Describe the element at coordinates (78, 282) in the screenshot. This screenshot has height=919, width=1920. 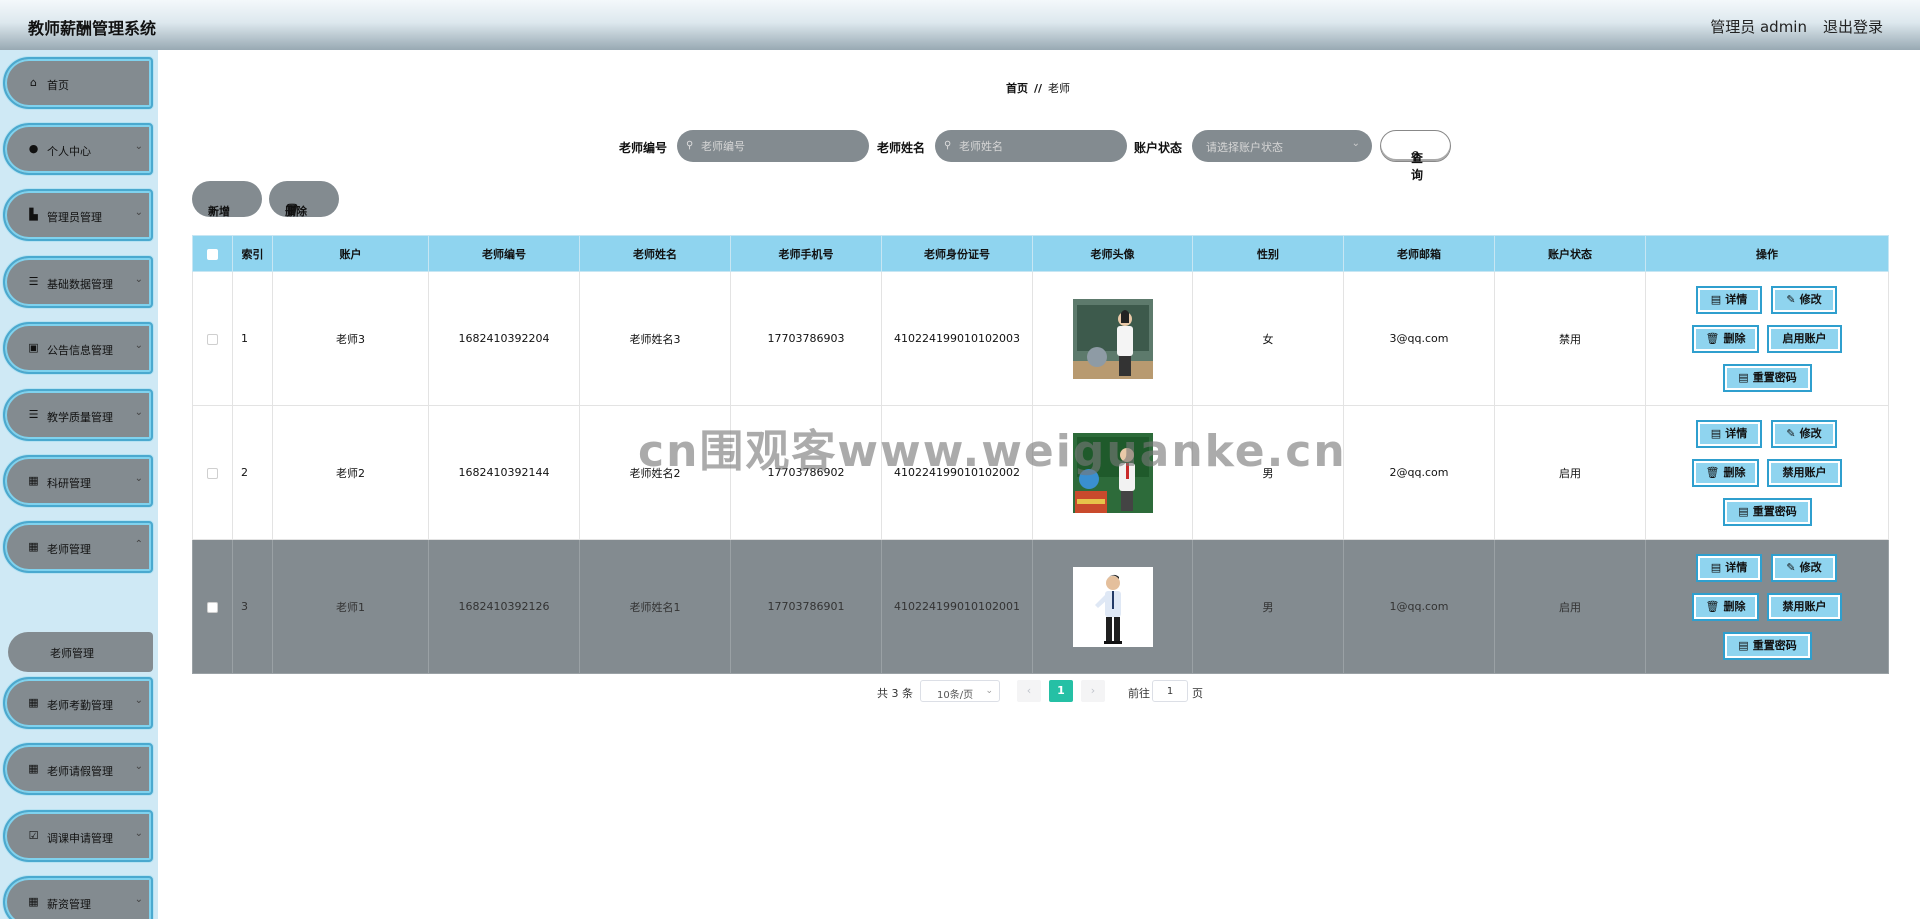
I see `sidebar-item-basic-data: ☰ 基础数据管理 ⌄` at that location.